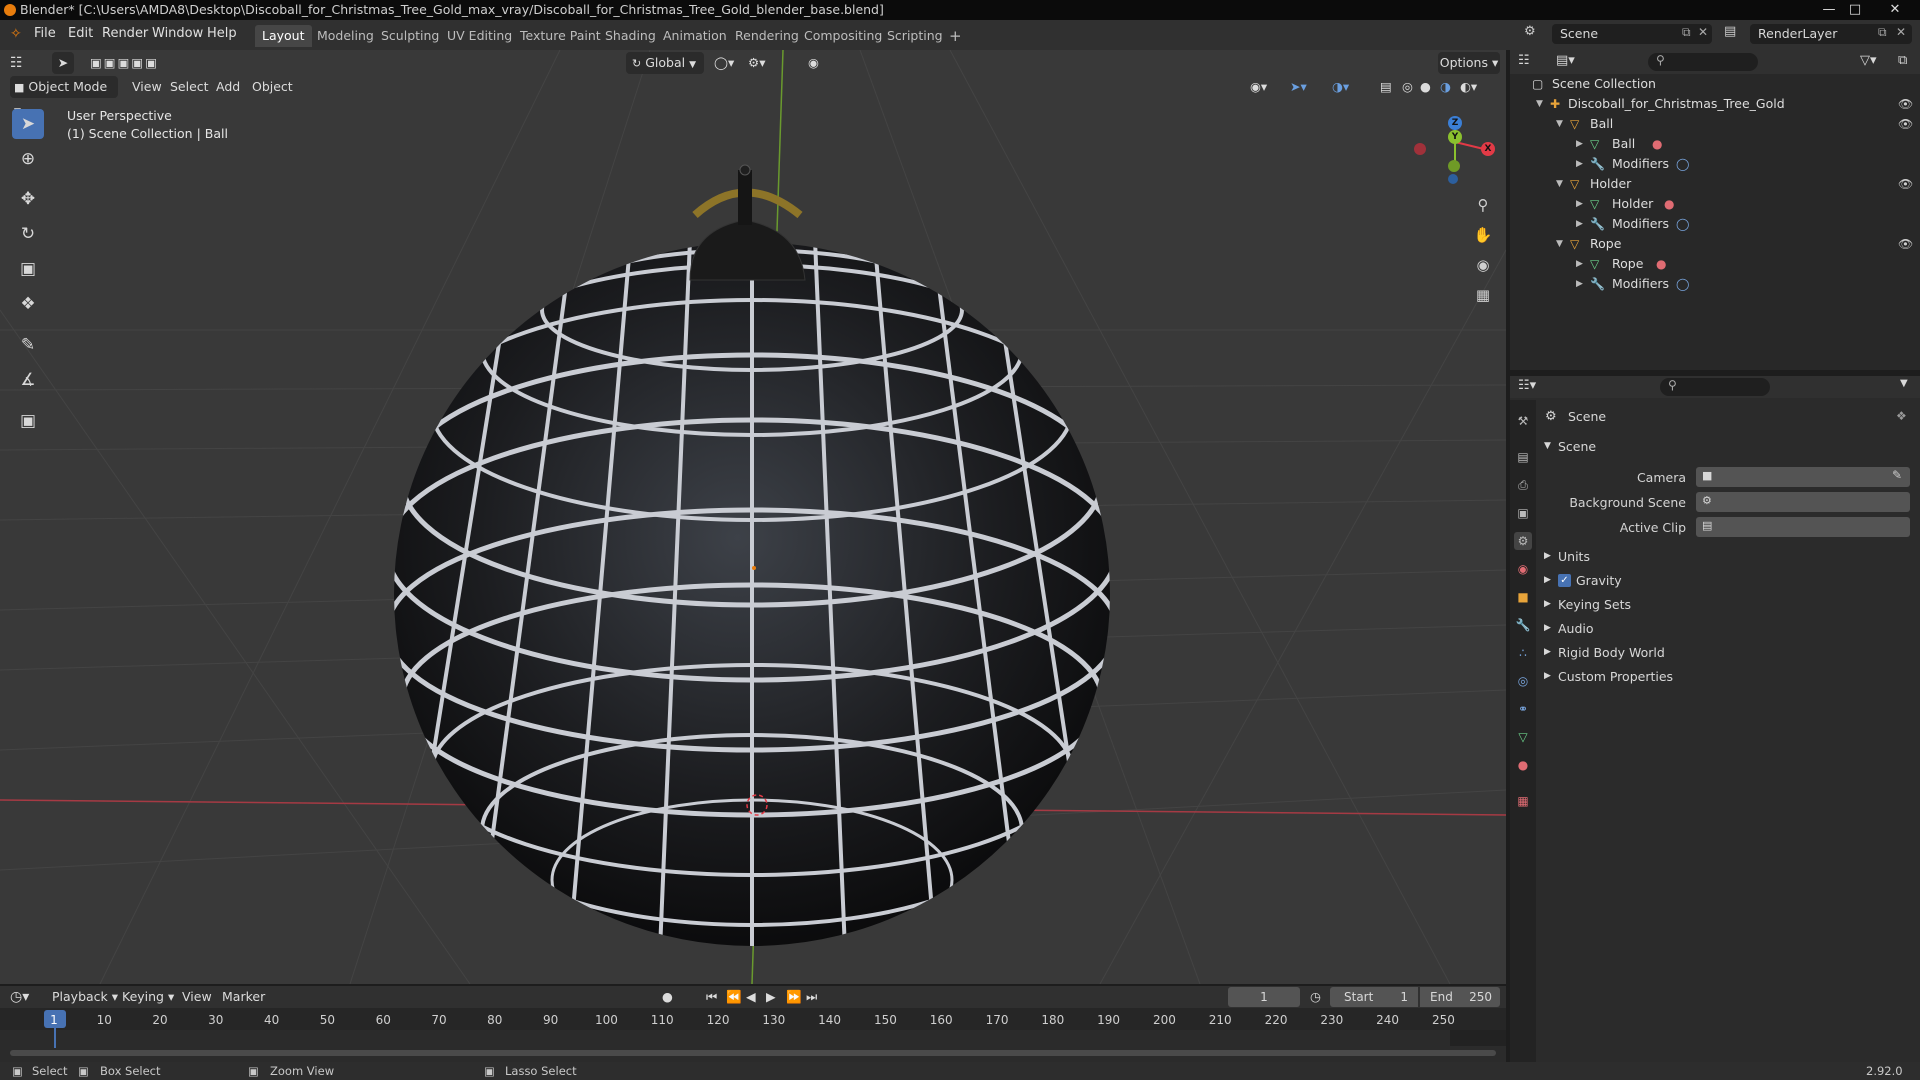  What do you see at coordinates (64, 96) in the screenshot?
I see `object-mode-dropdown: ■ Object Mode ▼` at bounding box center [64, 96].